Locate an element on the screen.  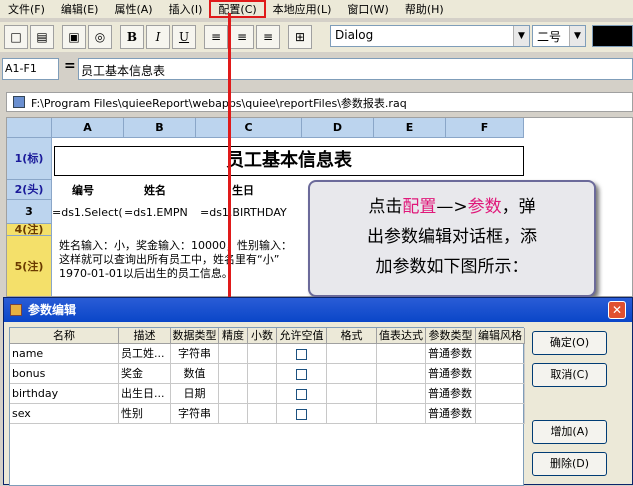
report-title-cell: 员工基本信息表 is located at coordinates (289, 161).